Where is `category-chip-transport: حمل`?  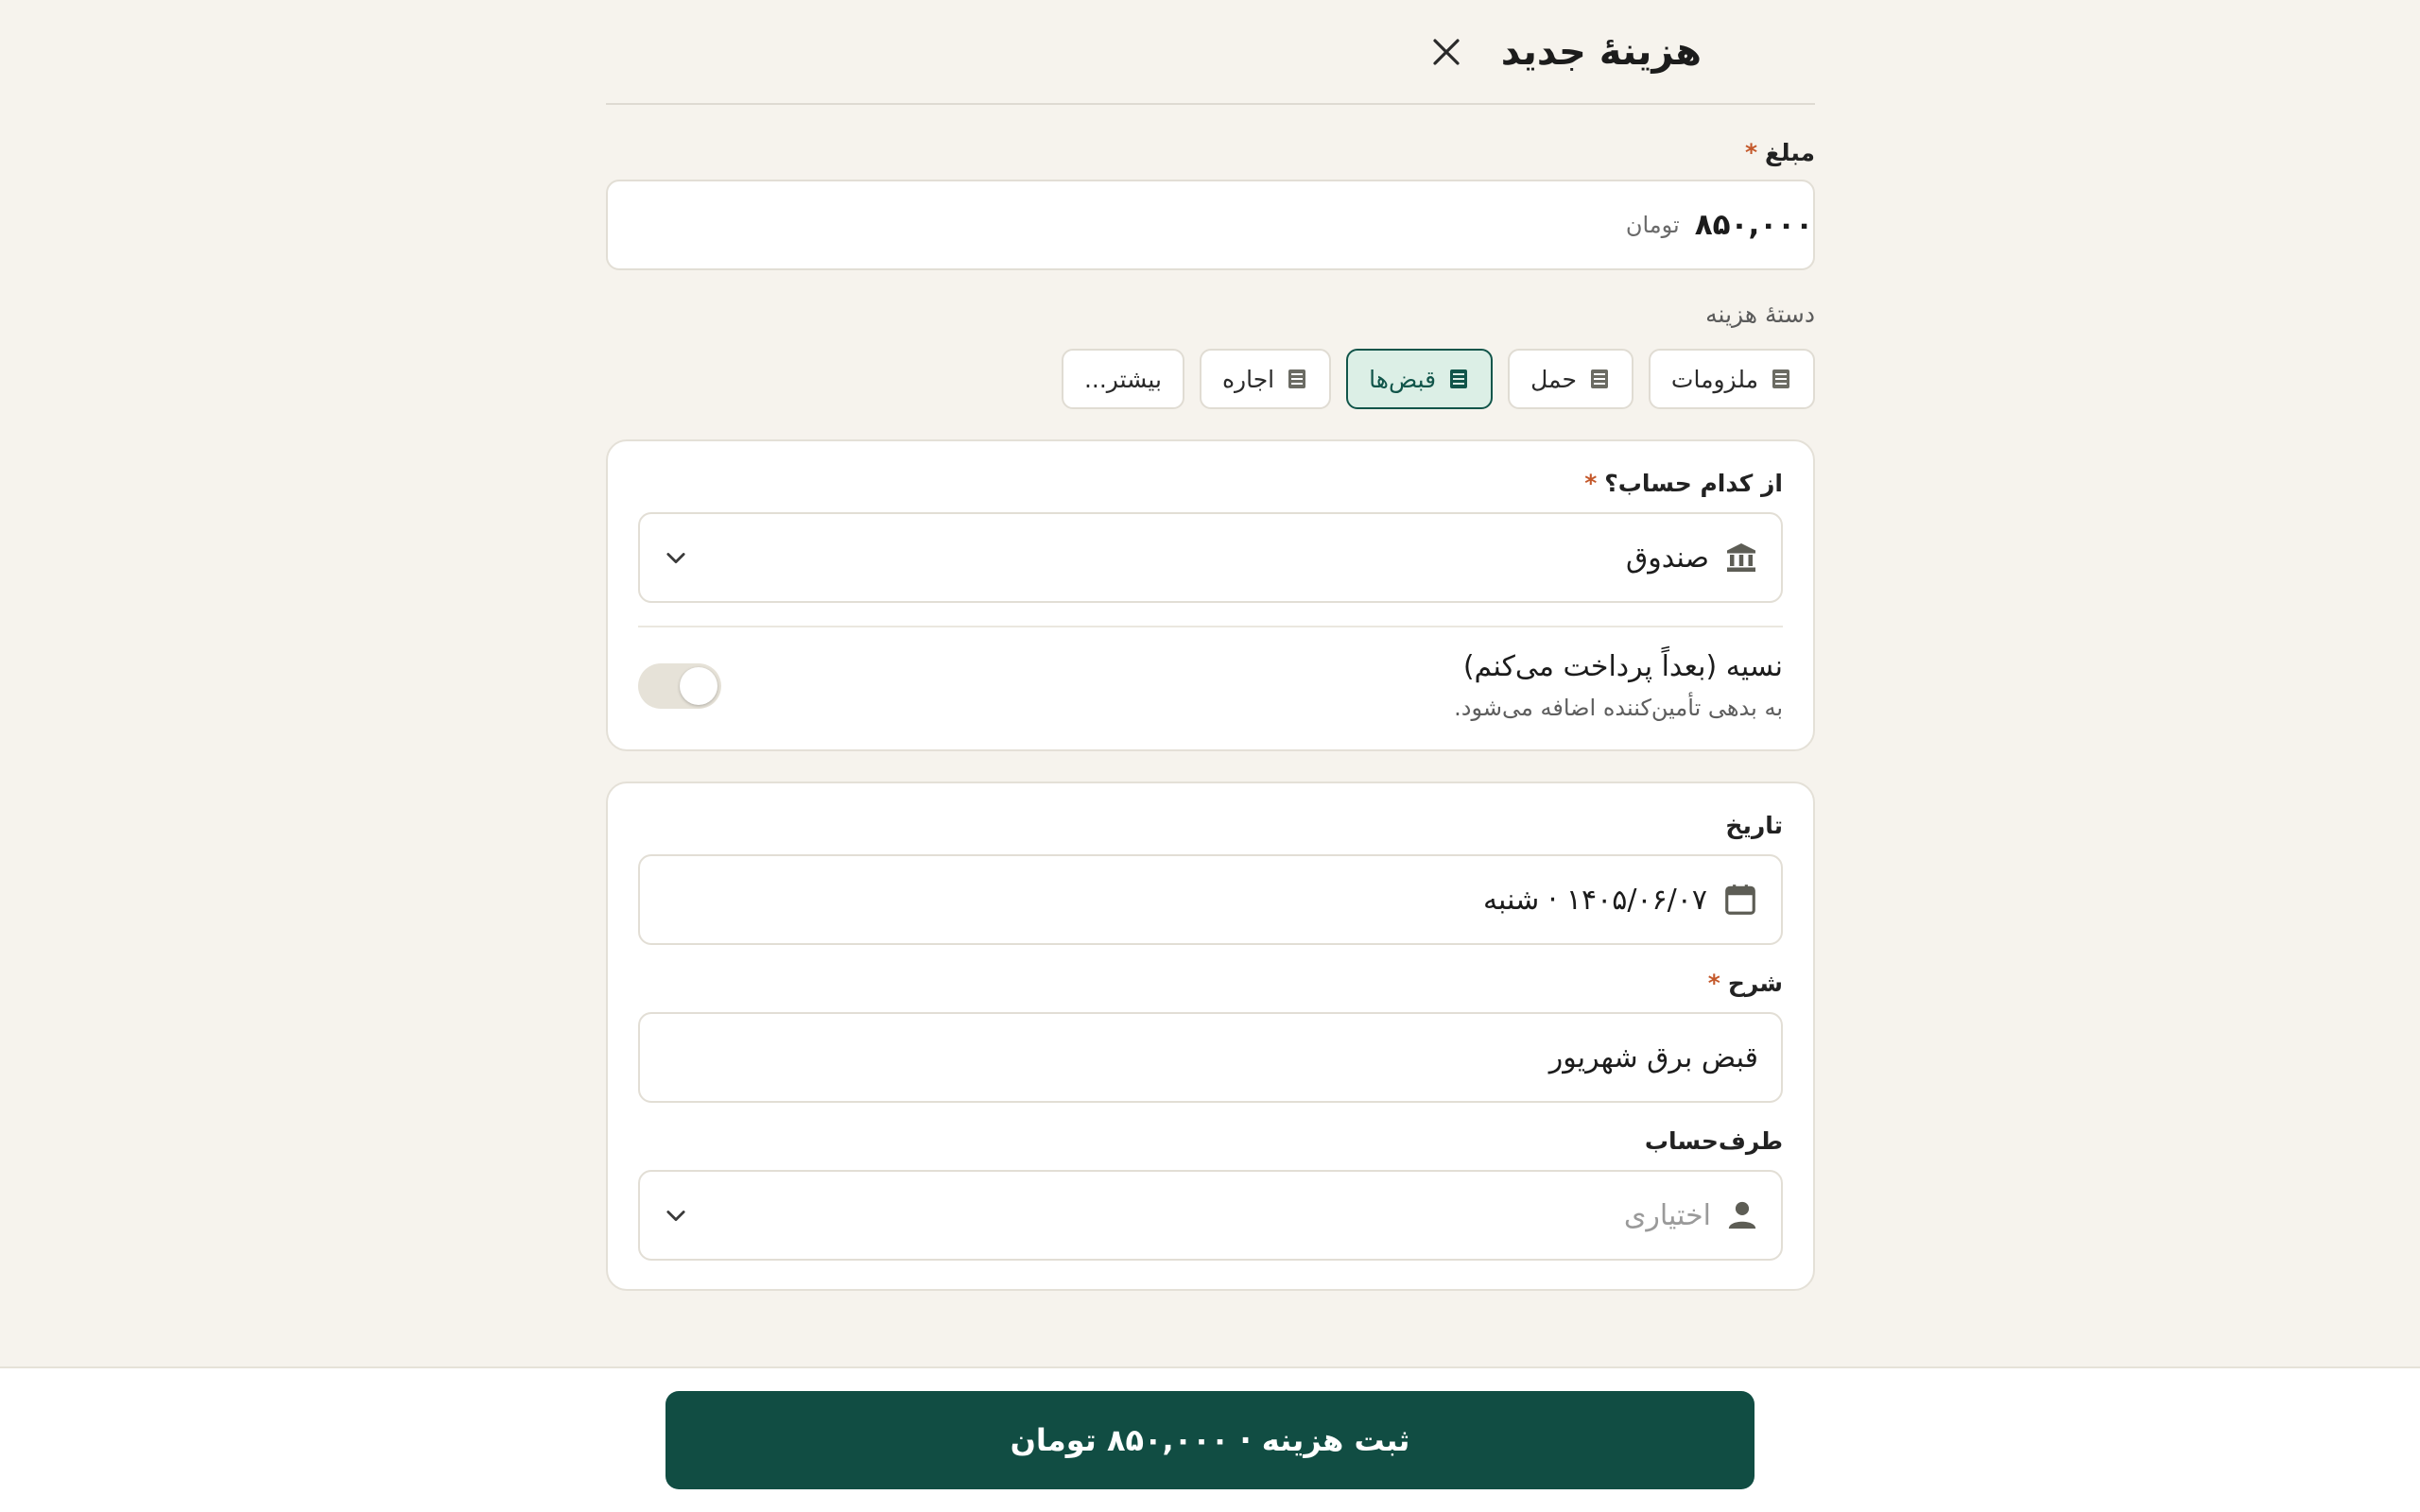
category-chip-transport: حمل is located at coordinates (1571, 379).